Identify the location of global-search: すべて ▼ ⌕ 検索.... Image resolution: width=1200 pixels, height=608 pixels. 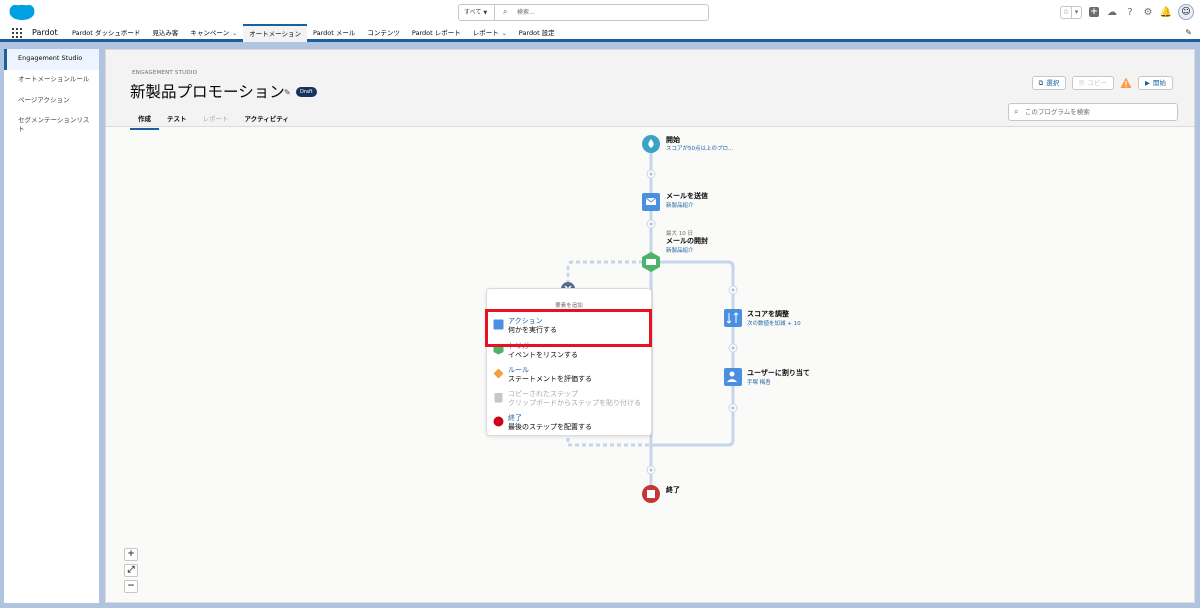
(583, 12).